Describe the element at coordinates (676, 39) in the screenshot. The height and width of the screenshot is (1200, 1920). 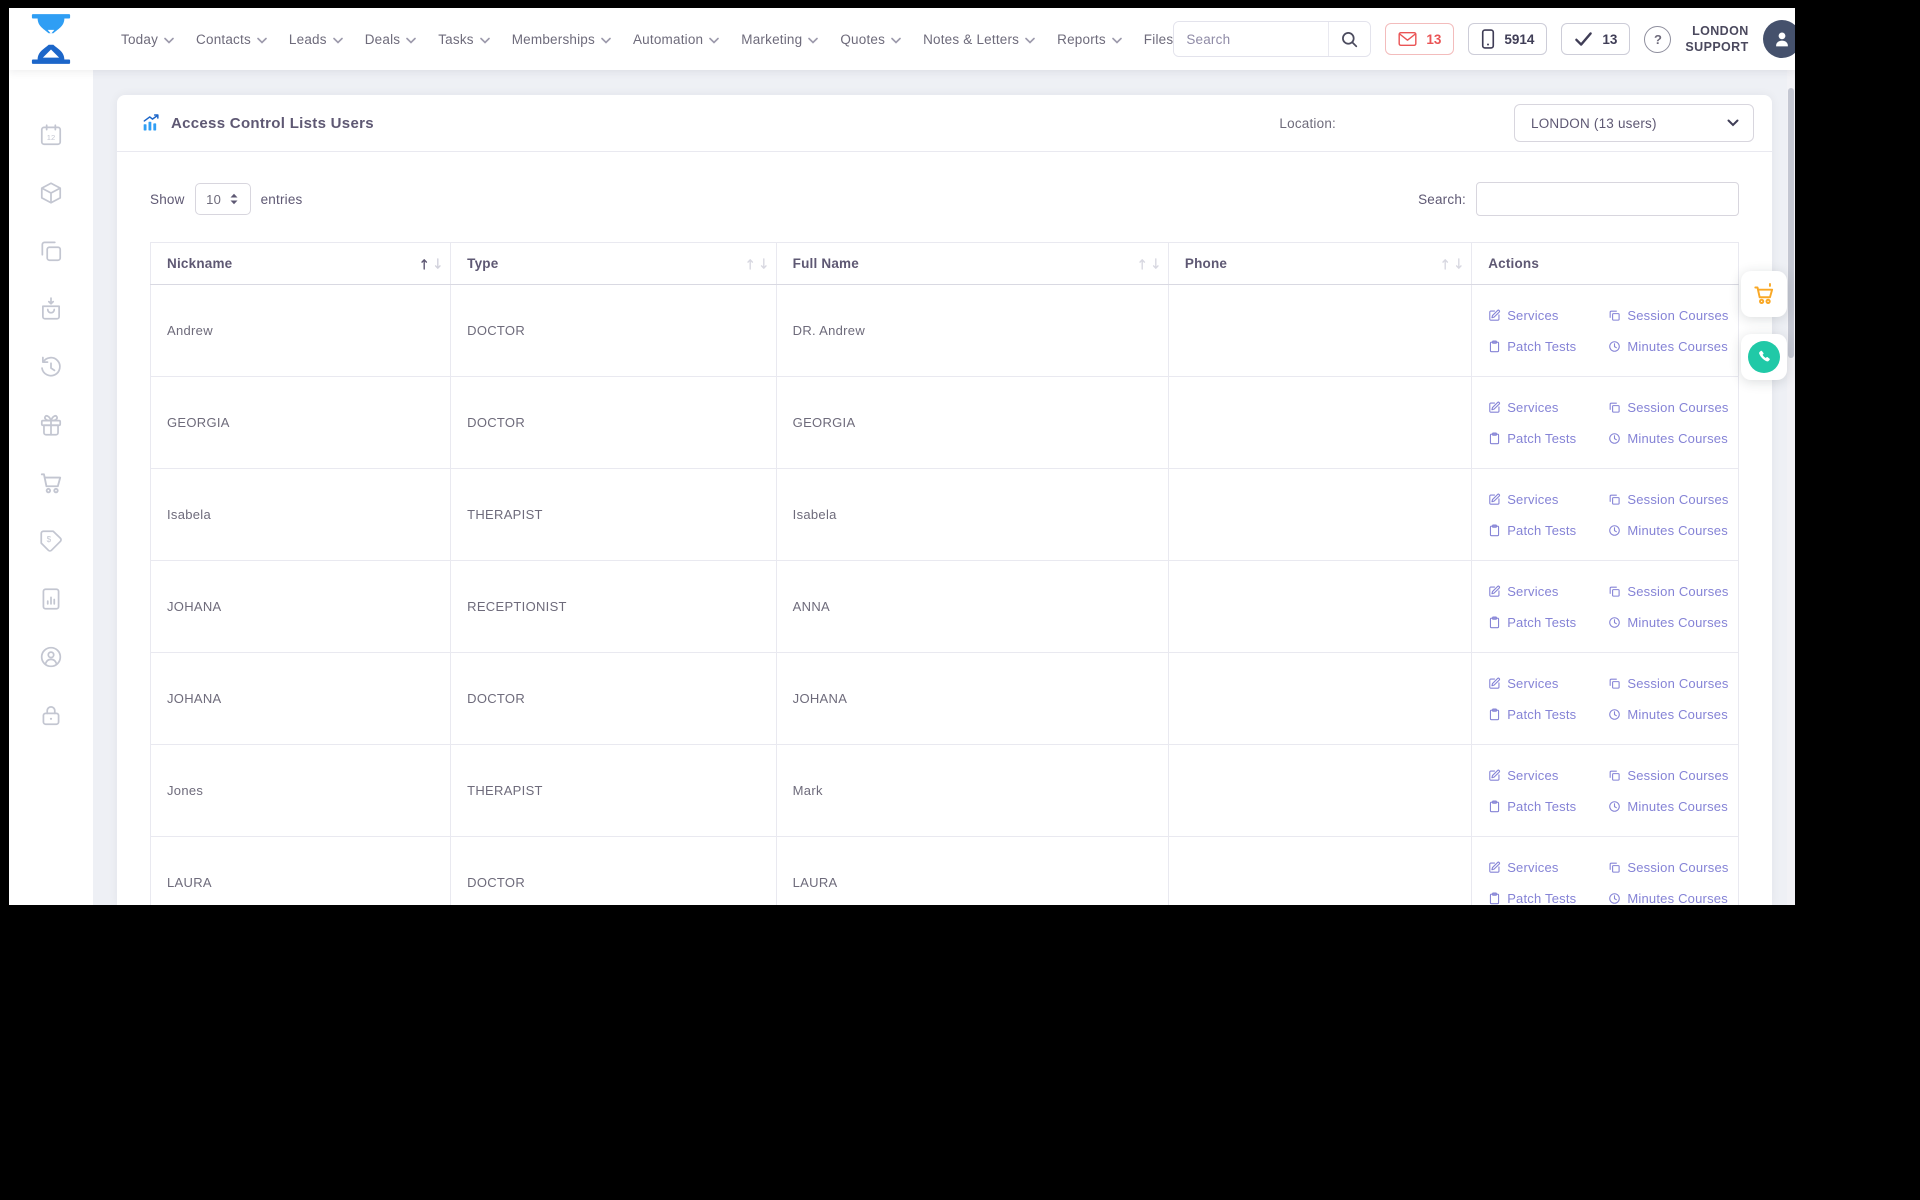
I see `nav-automation: Automation` at that location.